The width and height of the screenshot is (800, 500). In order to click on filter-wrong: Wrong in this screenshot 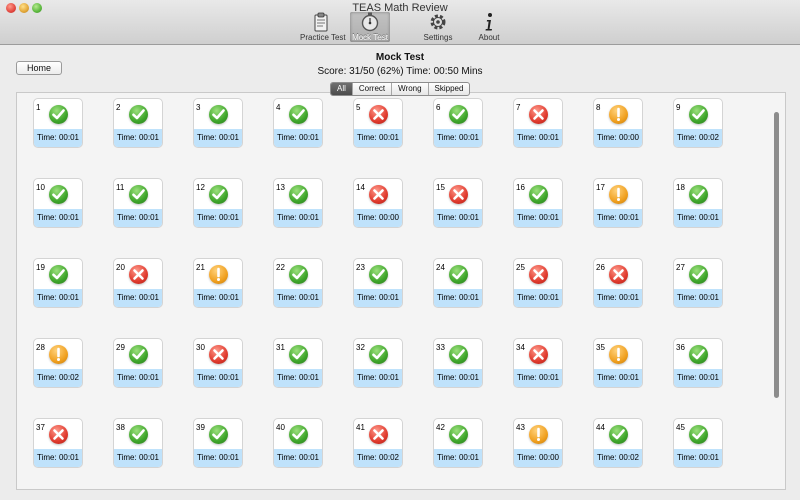, I will do `click(409, 89)`.